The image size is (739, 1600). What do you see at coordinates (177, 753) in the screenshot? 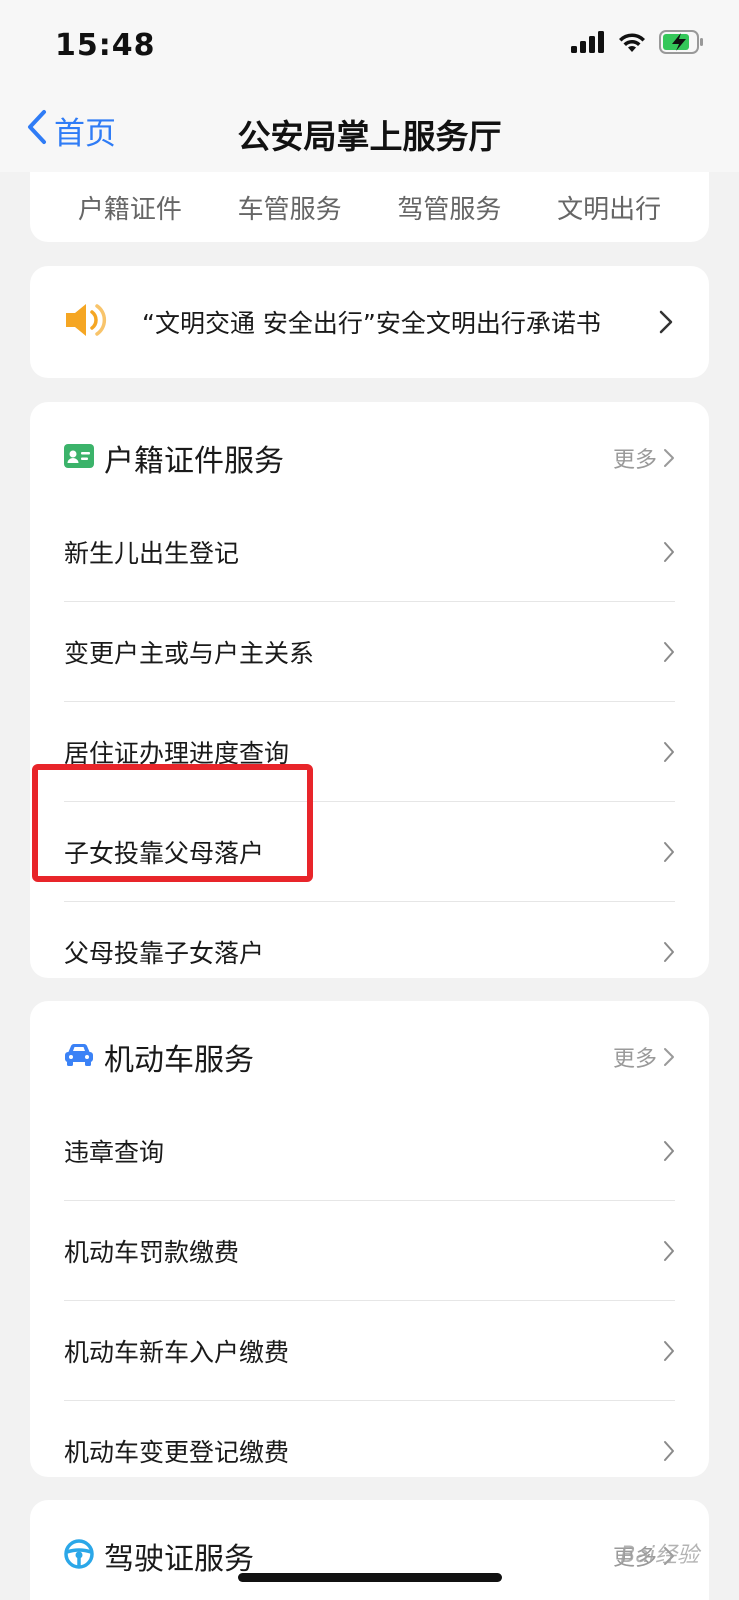
I see `list-item-label: 居住证办理进度查询` at bounding box center [177, 753].